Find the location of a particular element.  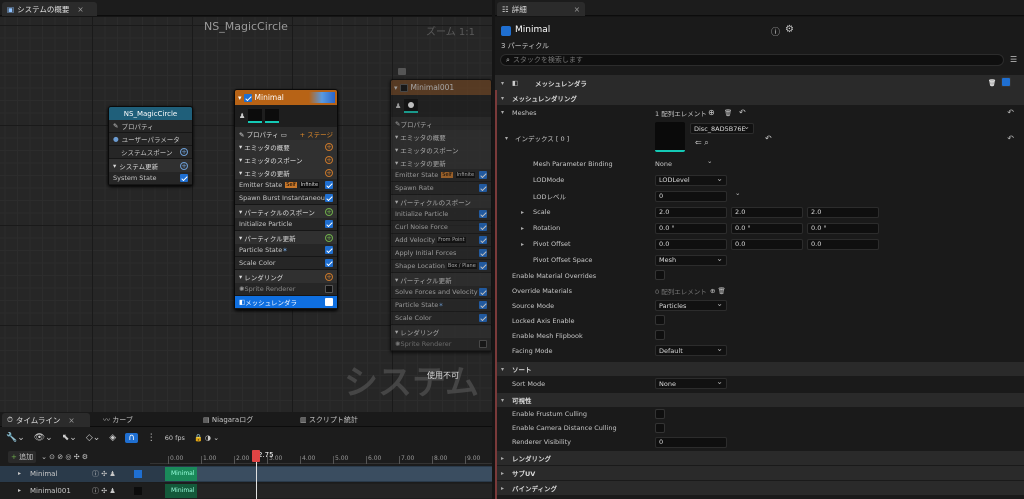

playhead-badge: 2.75 is located at coordinates (266, 455).